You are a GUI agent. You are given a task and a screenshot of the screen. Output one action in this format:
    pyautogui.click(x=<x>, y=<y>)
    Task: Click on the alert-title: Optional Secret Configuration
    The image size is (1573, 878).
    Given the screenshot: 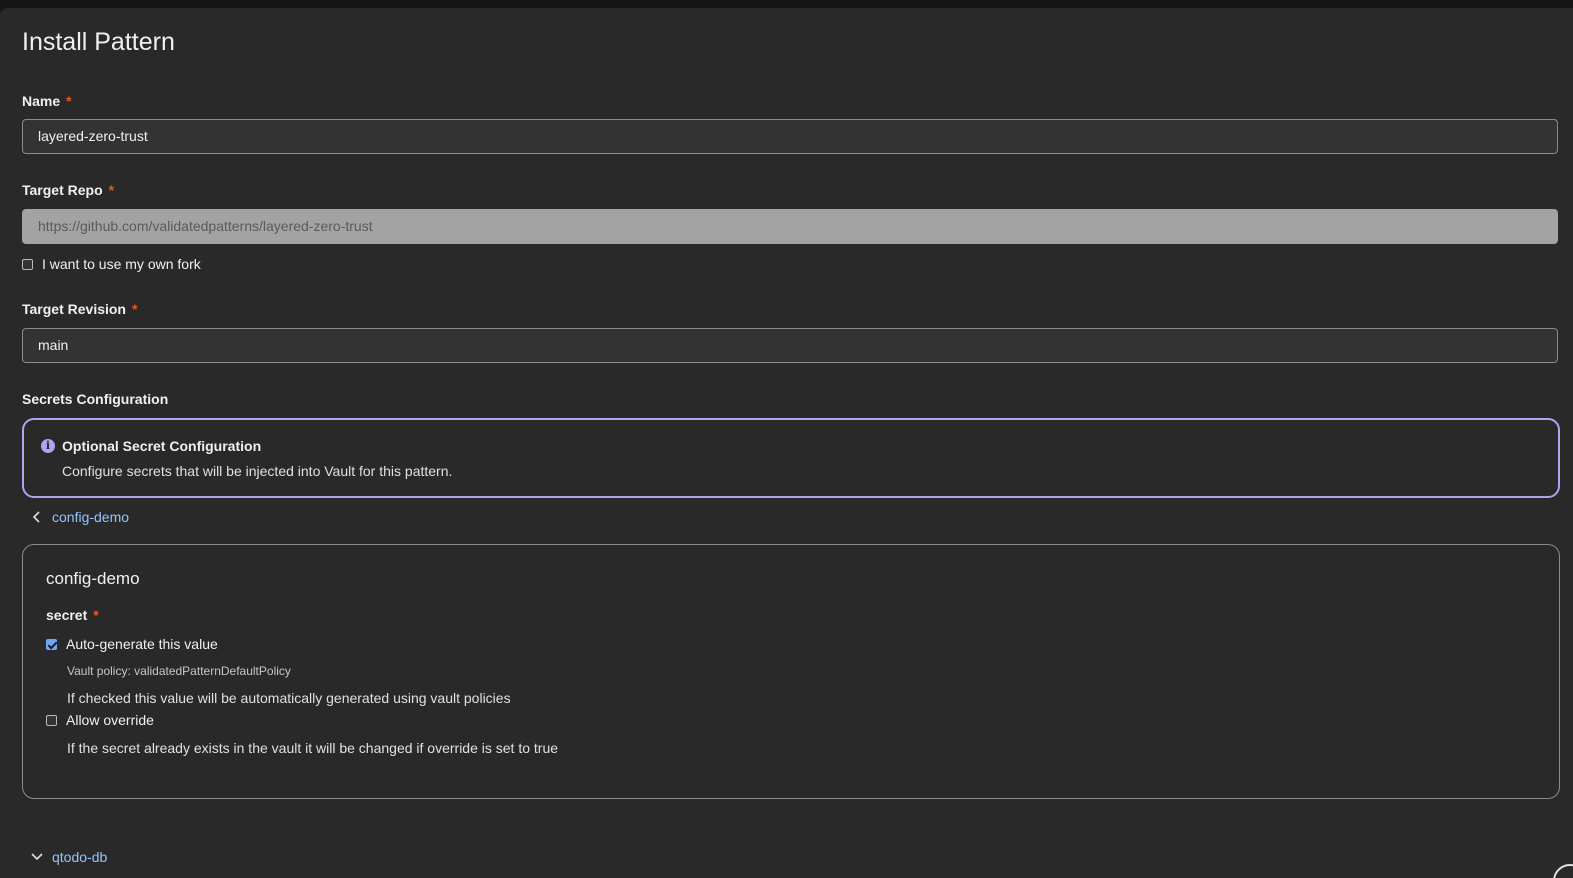 What is the action you would take?
    pyautogui.click(x=162, y=446)
    